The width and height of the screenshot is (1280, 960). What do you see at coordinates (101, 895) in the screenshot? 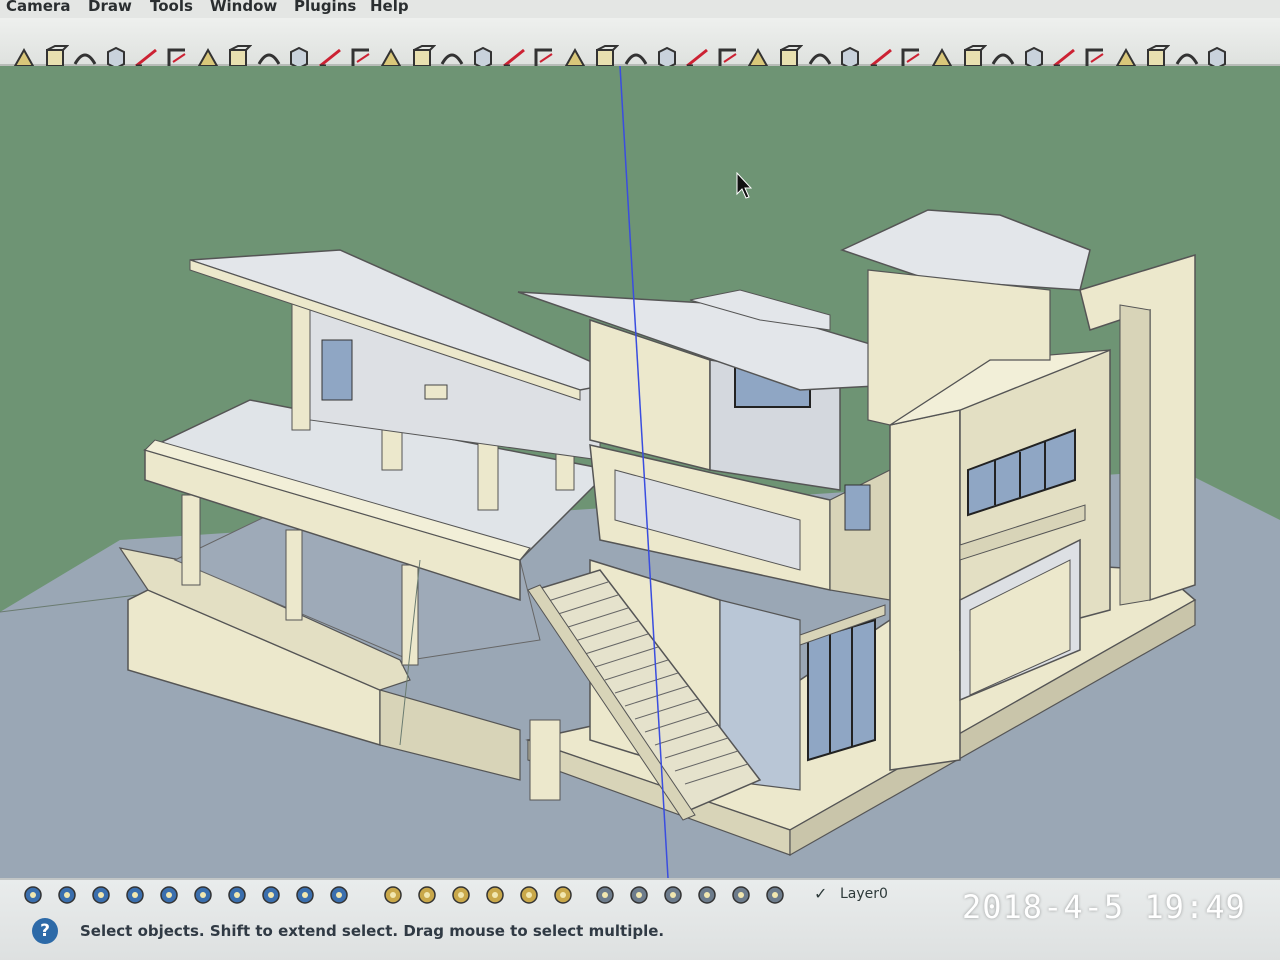
I see `license-icon` at bounding box center [101, 895].